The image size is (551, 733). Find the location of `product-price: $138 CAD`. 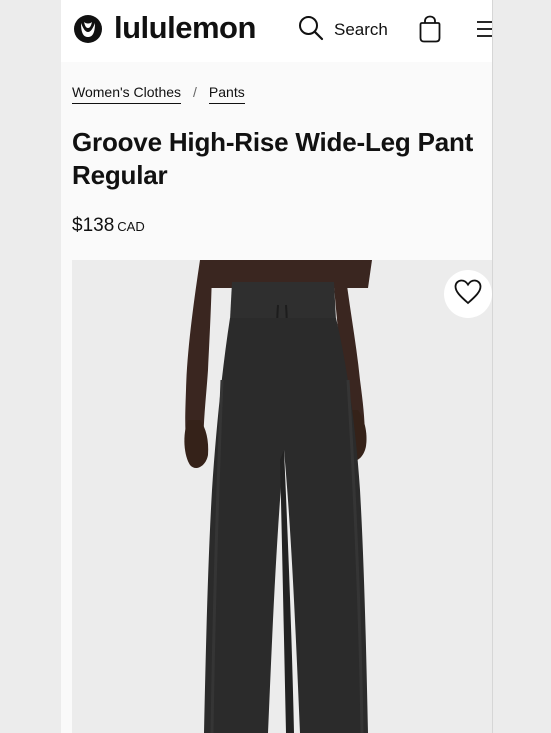

product-price: $138 CAD is located at coordinates (108, 226).